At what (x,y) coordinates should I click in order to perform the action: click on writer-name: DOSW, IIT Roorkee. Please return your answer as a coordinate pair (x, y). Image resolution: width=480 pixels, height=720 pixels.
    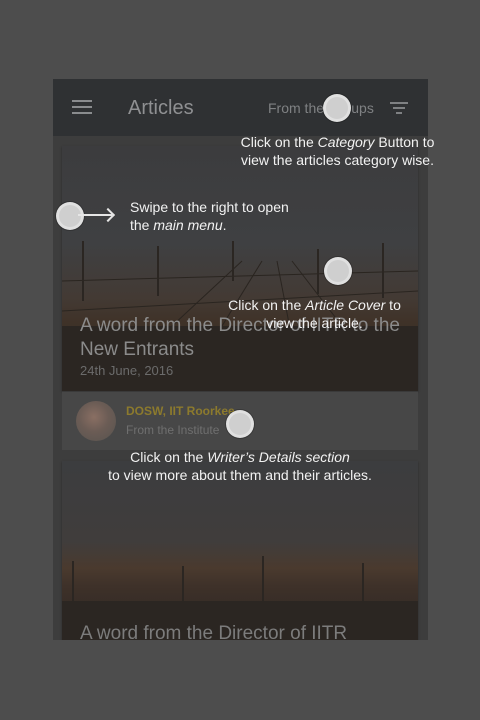
    Looking at the image, I should click on (180, 411).